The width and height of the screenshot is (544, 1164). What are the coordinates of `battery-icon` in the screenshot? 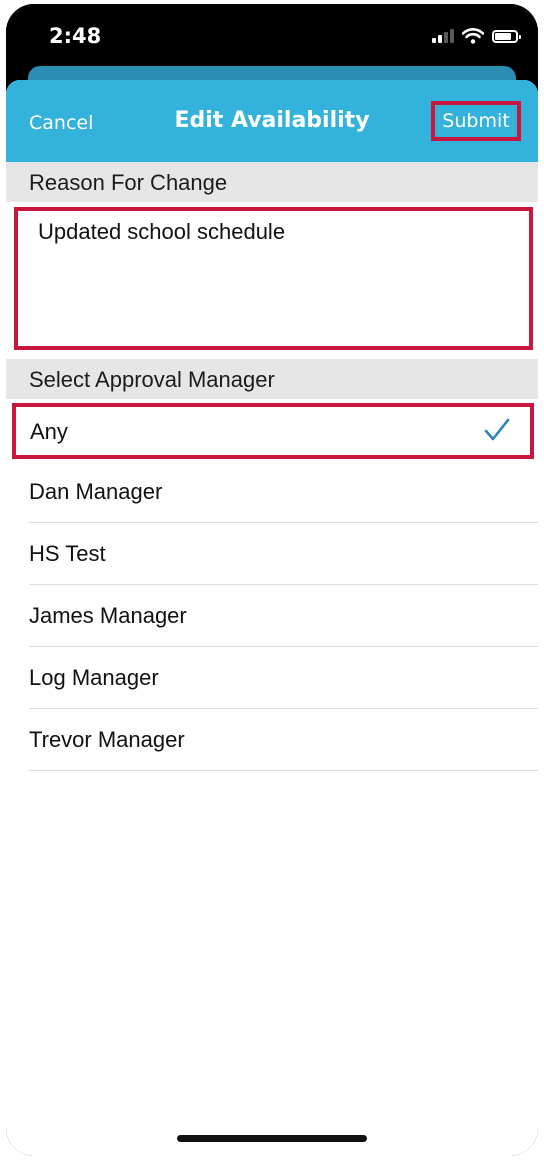 It's located at (506, 36).